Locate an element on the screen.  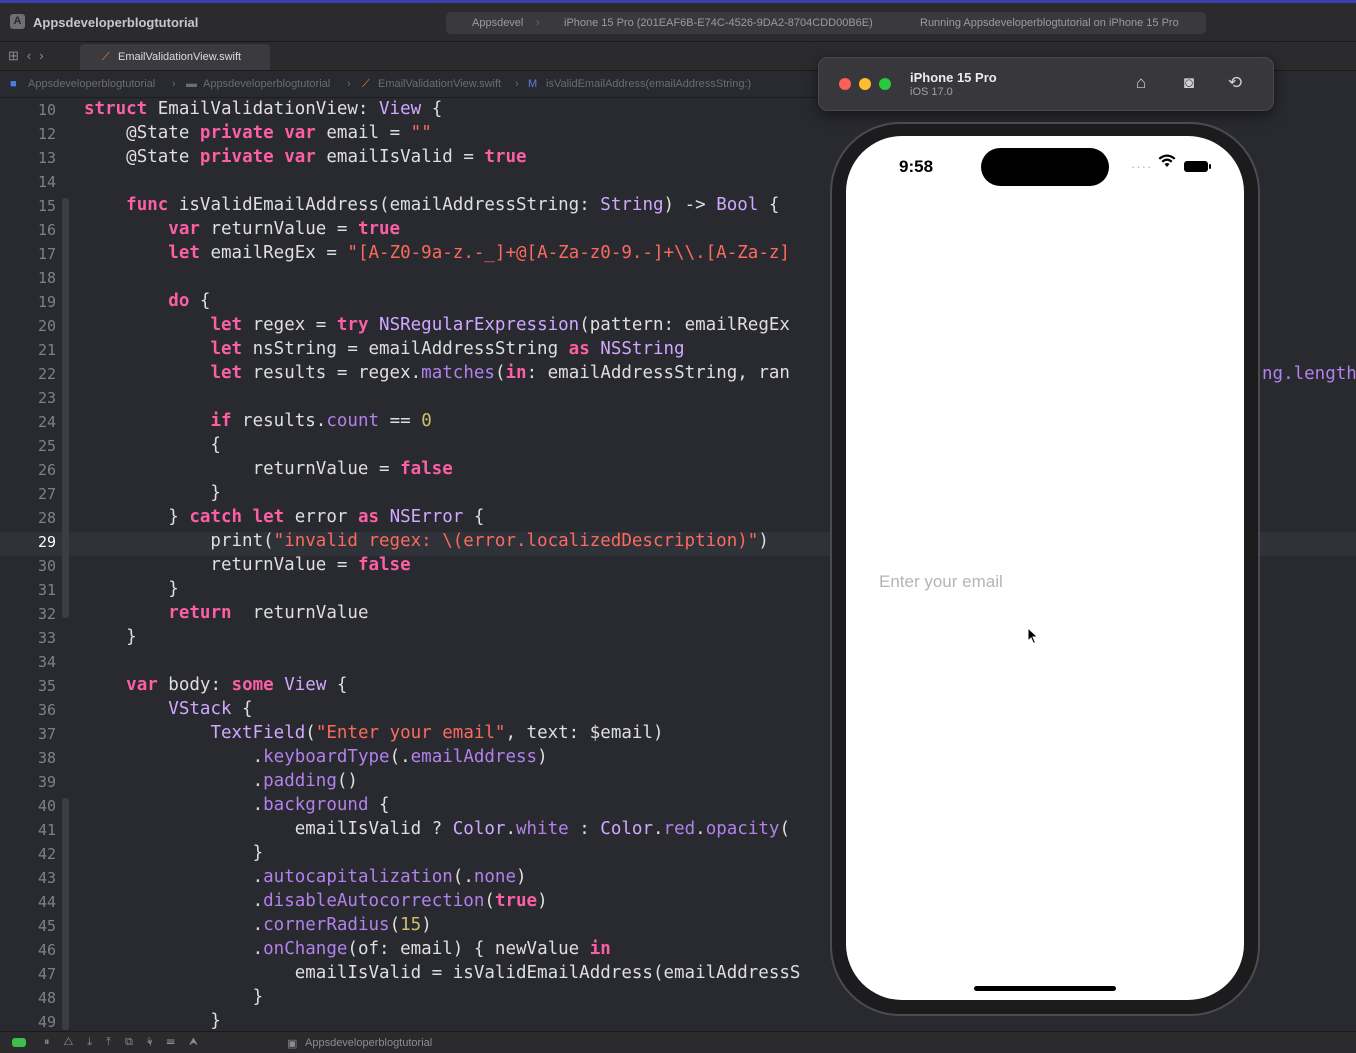
tab-label: EmailValidationView.swift is located at coordinates (180, 57).